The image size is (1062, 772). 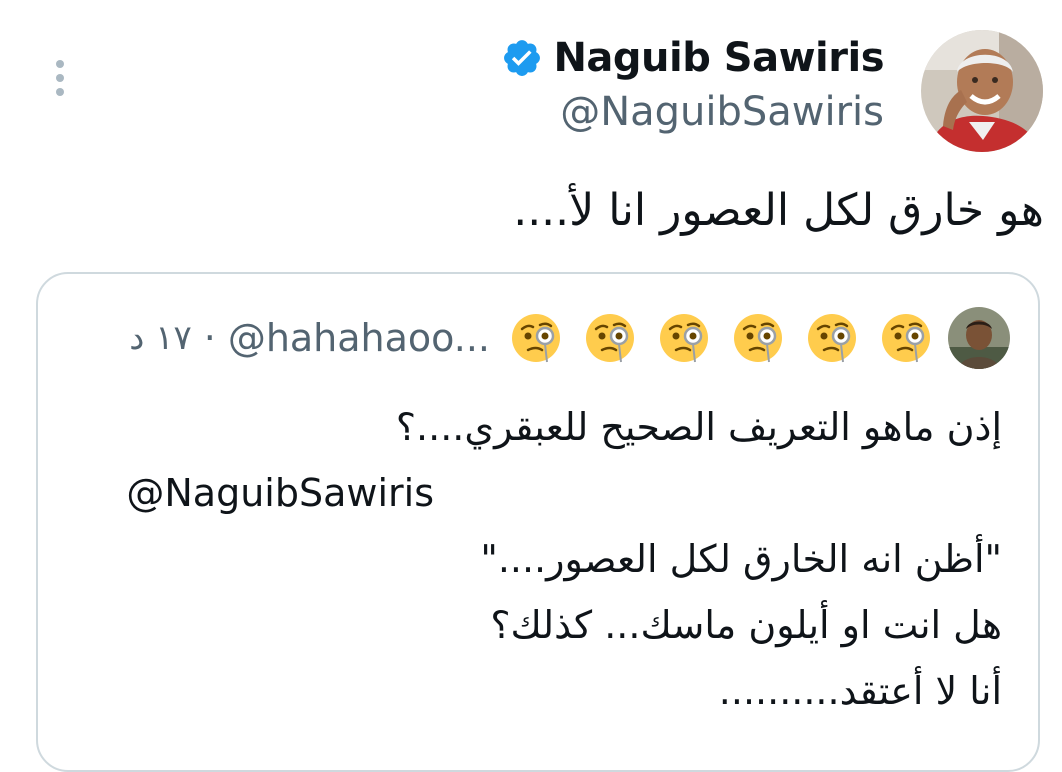 What do you see at coordinates (60, 64) in the screenshot?
I see `more-options-icon` at bounding box center [60, 64].